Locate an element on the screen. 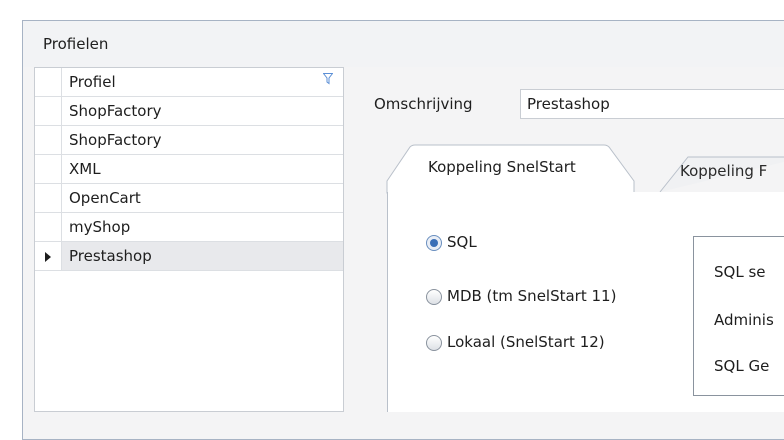  grid-header-row: Profiel is located at coordinates (189, 82).